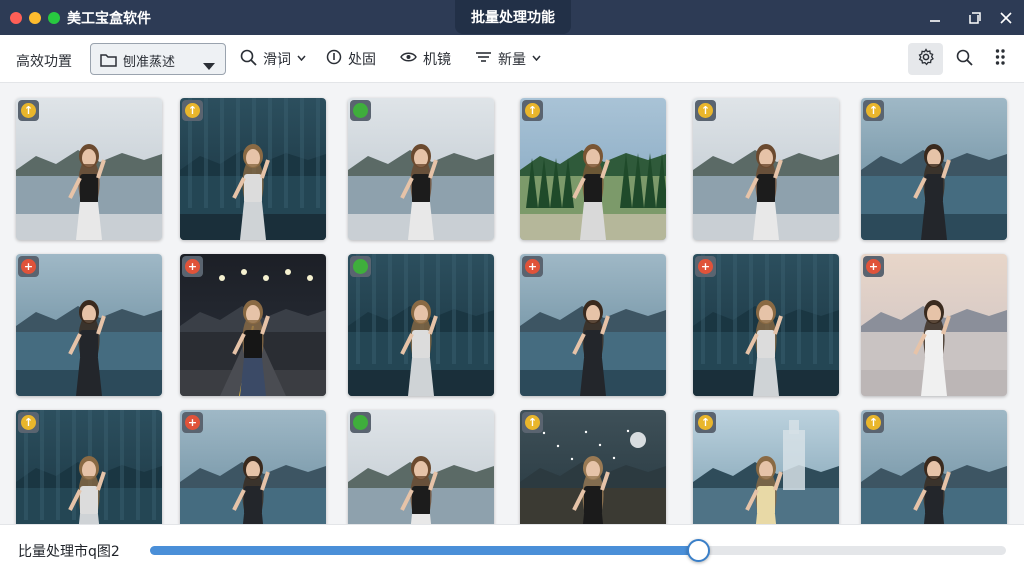  I want to click on gear-icon, so click(926, 59).